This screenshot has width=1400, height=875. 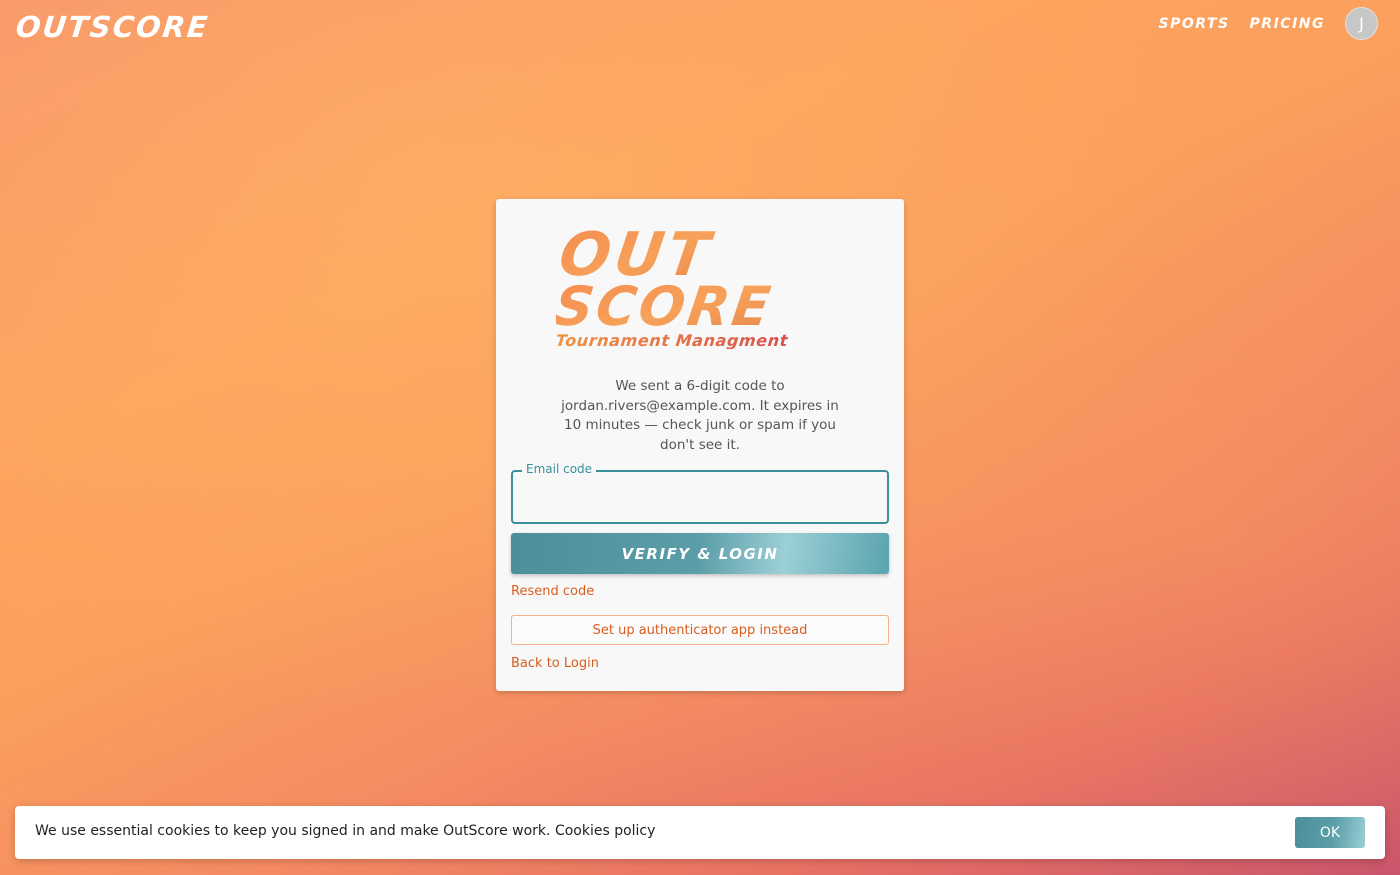 I want to click on verify-login-button: VERIFY & LOGIN, so click(x=700, y=553).